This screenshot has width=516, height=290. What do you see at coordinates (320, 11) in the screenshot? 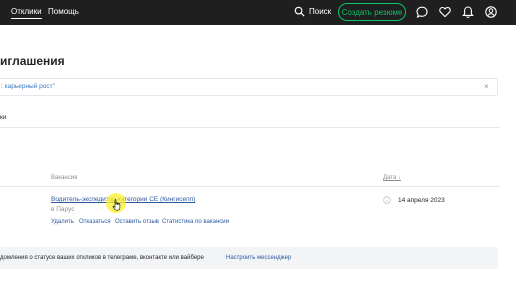
I see `search-label: Поиск` at bounding box center [320, 11].